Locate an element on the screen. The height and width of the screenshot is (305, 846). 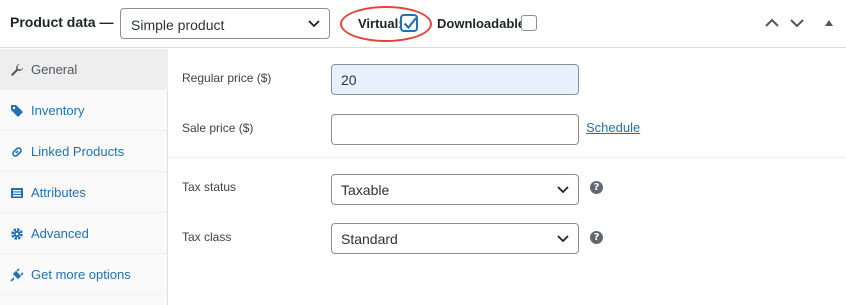
virtual-label: Virtual: is located at coordinates (380, 23).